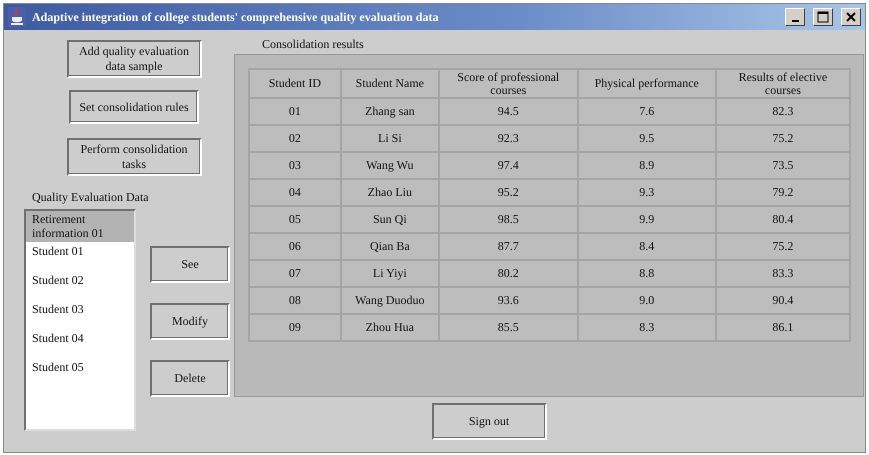 Image resolution: width=869 pixels, height=455 pixels. I want to click on list-item: Student 02, so click(80, 285).